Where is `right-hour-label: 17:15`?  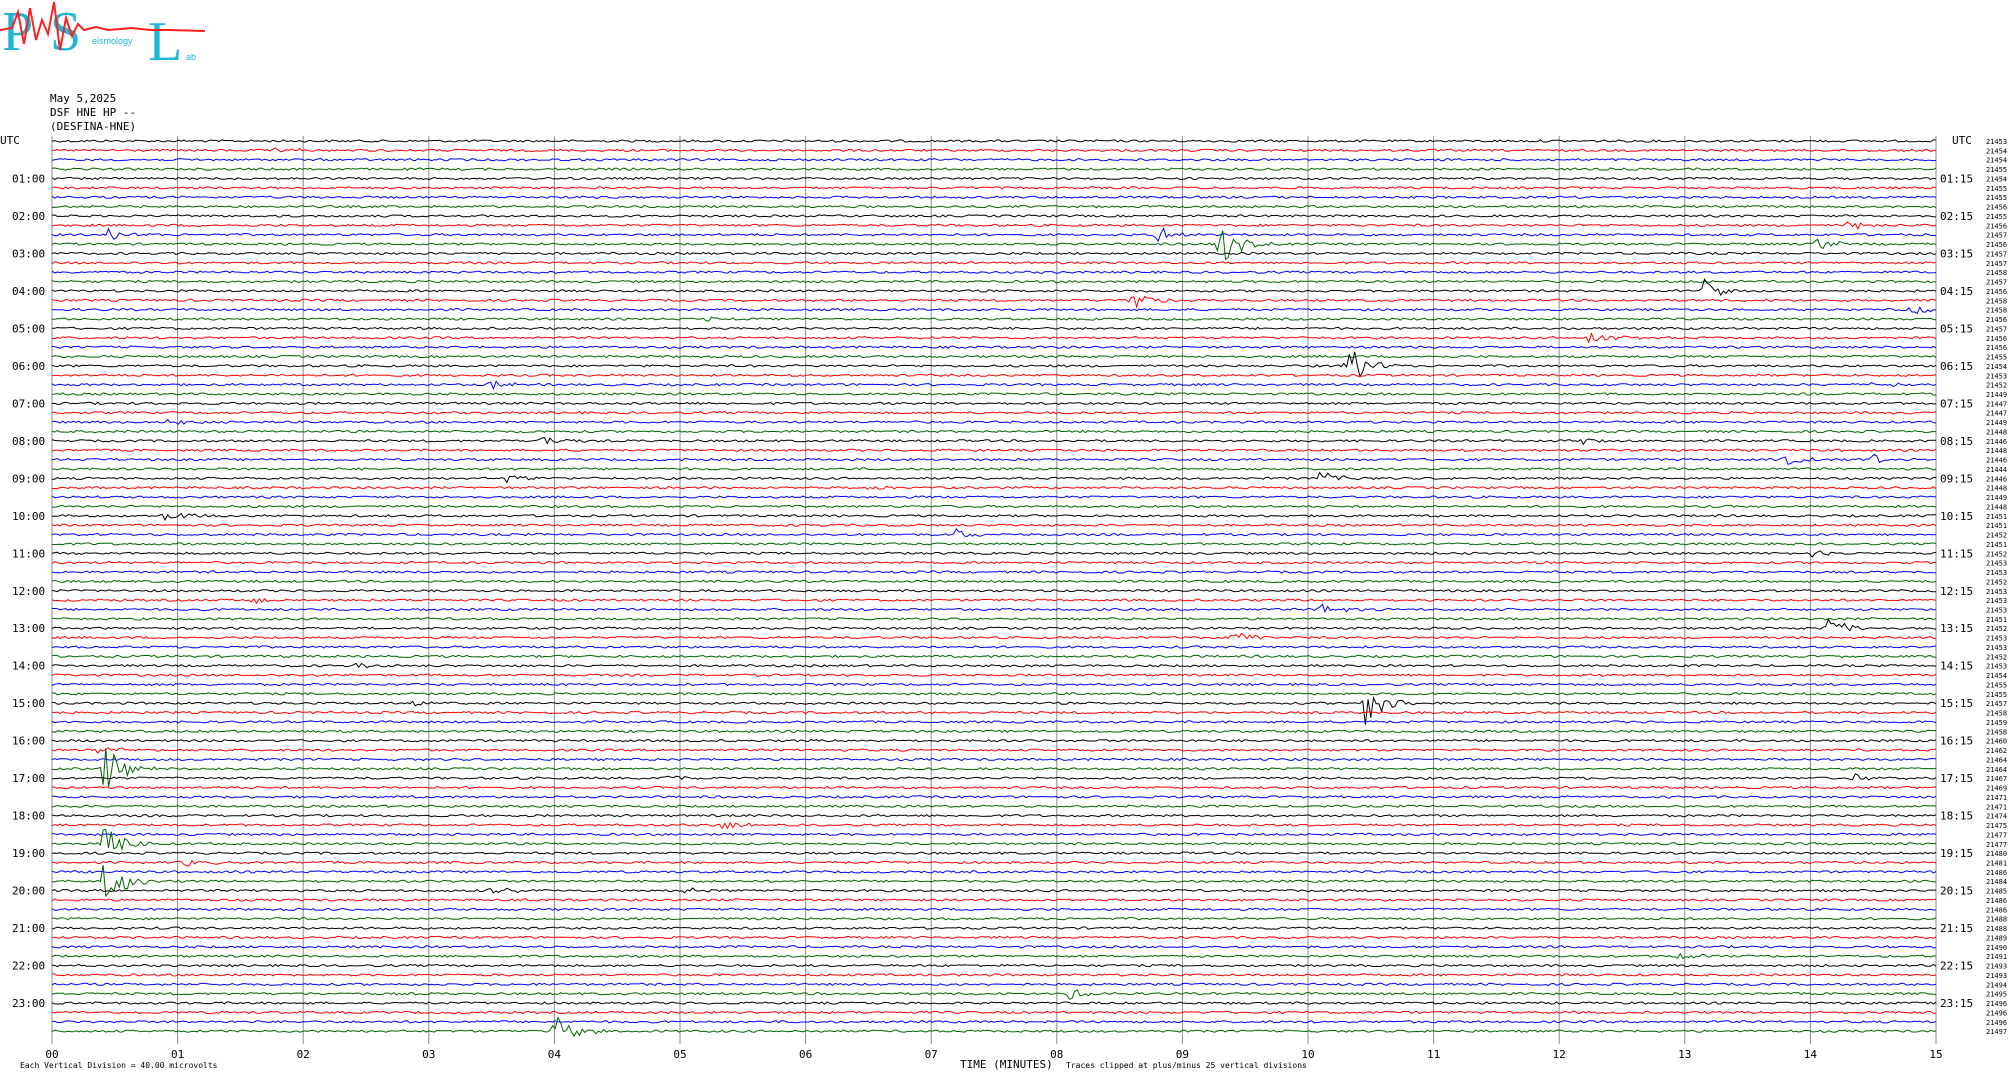 right-hour-label: 17:15 is located at coordinates (1956, 778).